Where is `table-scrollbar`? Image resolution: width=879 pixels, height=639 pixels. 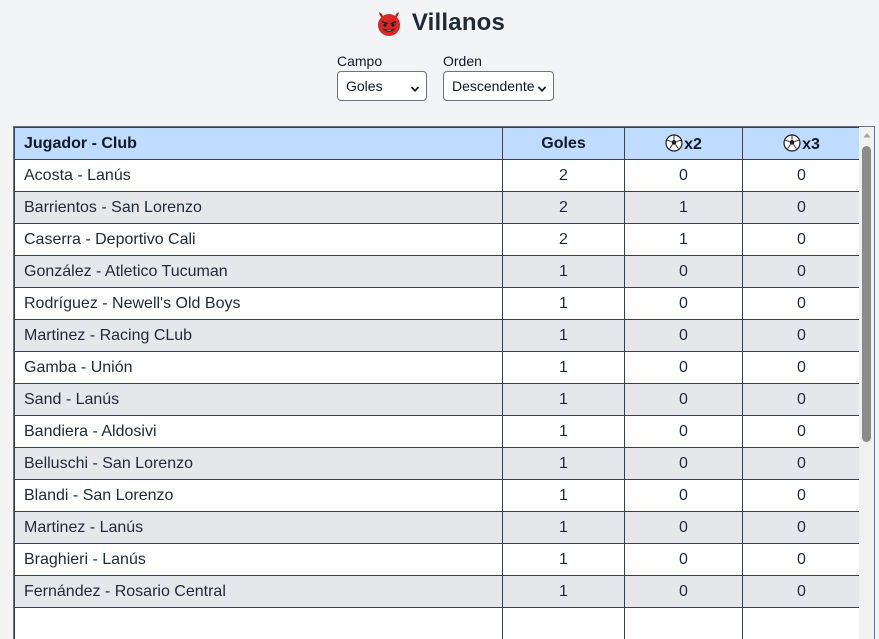 table-scrollbar is located at coordinates (866, 383).